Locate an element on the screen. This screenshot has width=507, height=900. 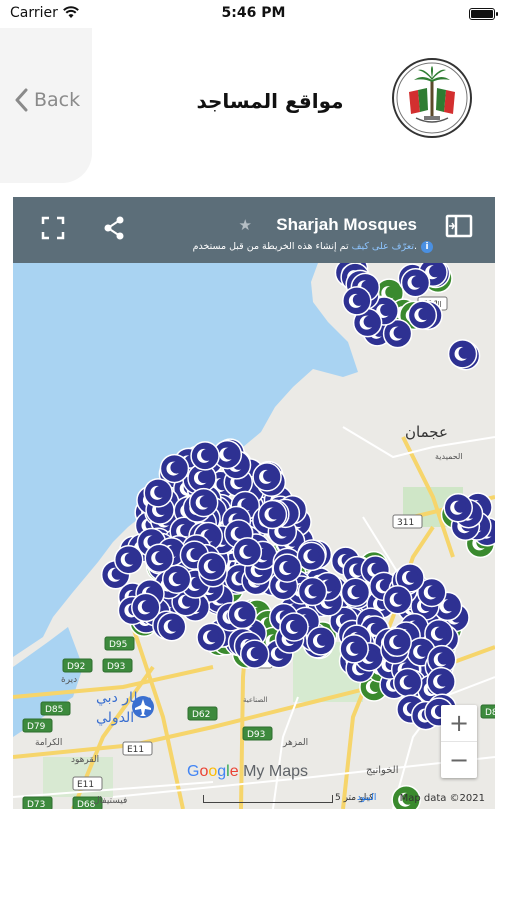
airport-icon is located at coordinates (143, 707).